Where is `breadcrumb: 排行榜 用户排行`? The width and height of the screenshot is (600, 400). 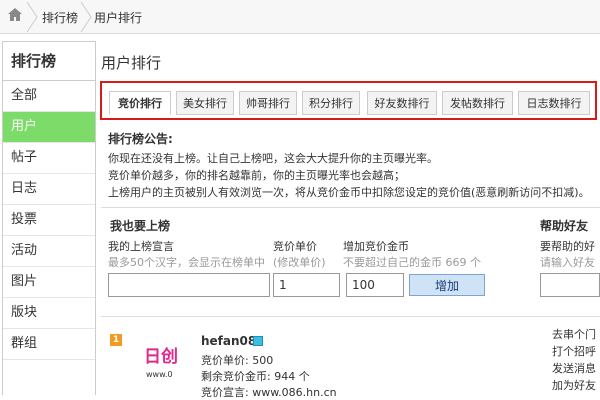
breadcrumb: 排行榜 用户排行 is located at coordinates (300, 17).